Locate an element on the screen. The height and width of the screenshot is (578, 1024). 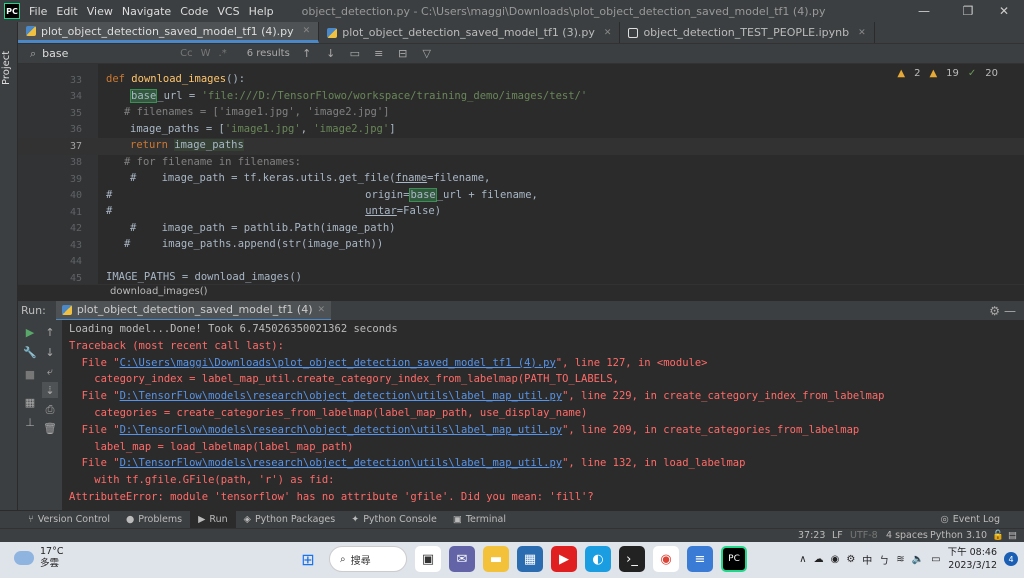
editor-tab: object_detection_TEST_PEOPLE.ipynb ✕ is located at coordinates (747, 32).